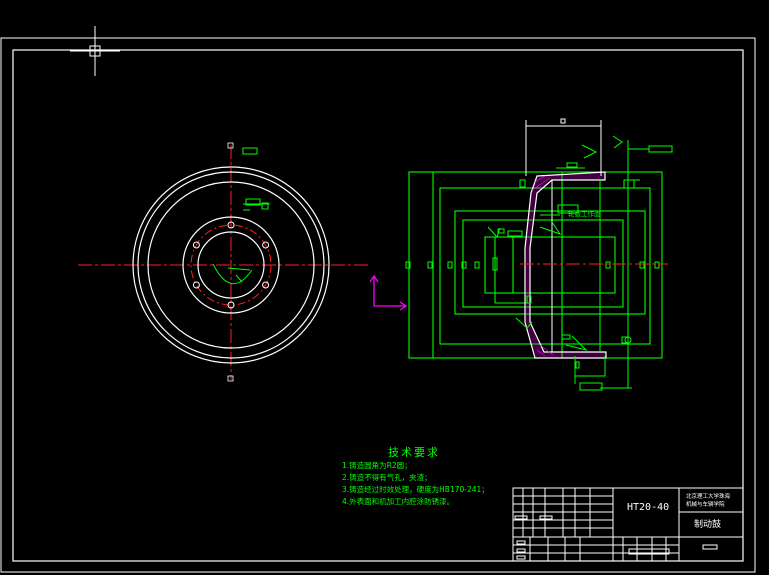 This screenshot has width=769, height=575. I want to click on crosshair-cursor-icon, so click(95, 51).